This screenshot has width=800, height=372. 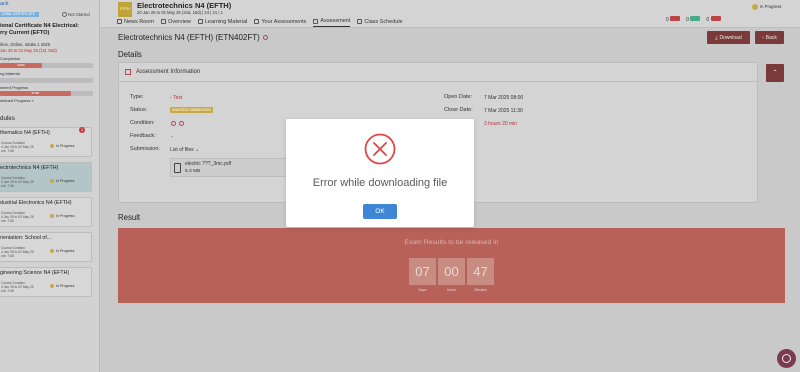 What do you see at coordinates (380, 211) in the screenshot?
I see `ok-button: OK` at bounding box center [380, 211].